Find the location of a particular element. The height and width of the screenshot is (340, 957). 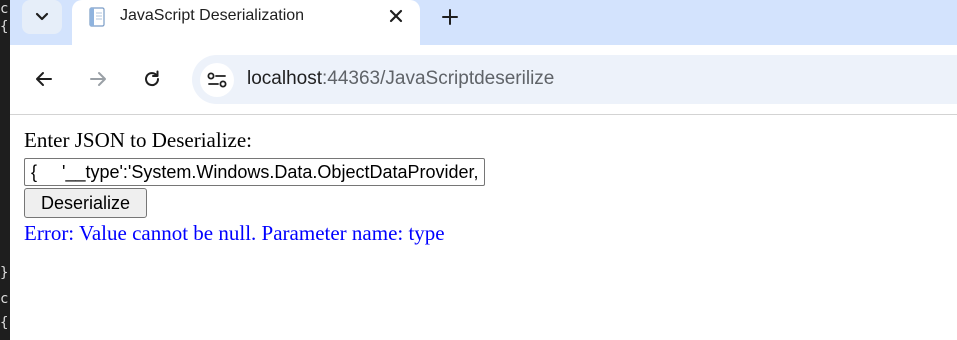

plus-icon is located at coordinates (450, 17).